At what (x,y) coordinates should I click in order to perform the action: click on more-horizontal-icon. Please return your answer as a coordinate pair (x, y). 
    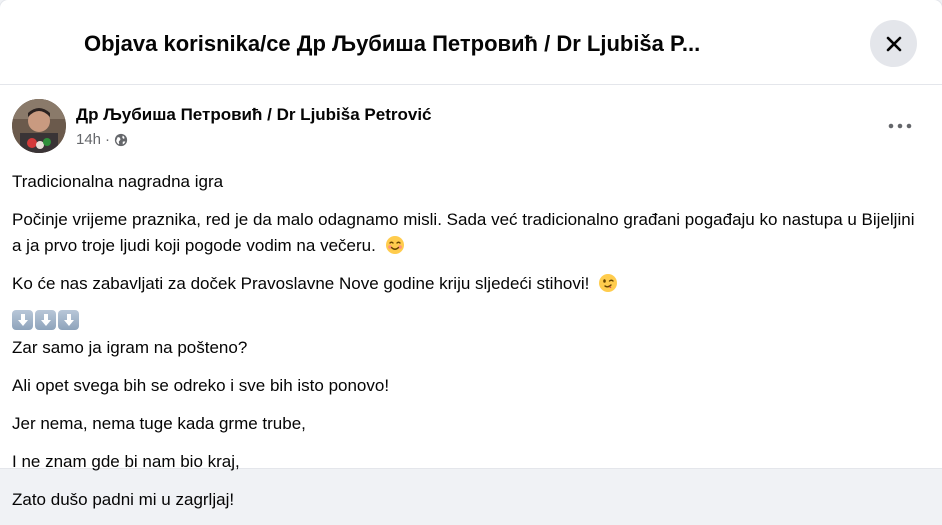
    Looking at the image, I should click on (900, 126).